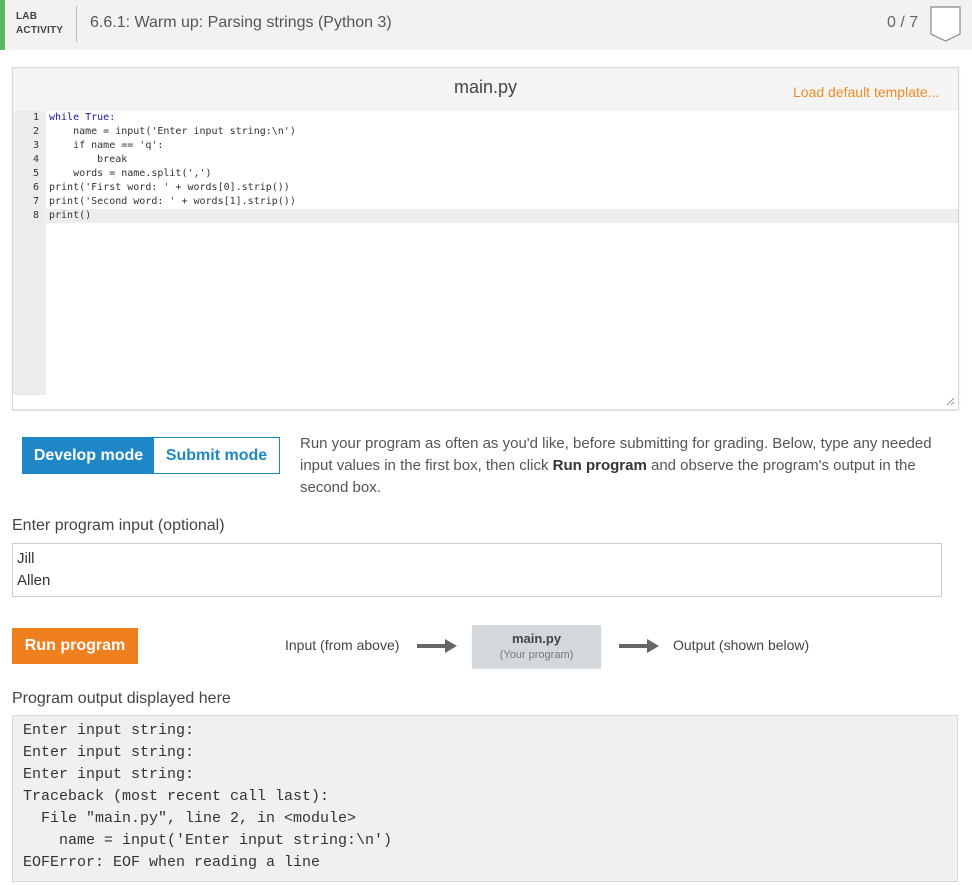  What do you see at coordinates (35, 159) in the screenshot?
I see `line-number: 4` at bounding box center [35, 159].